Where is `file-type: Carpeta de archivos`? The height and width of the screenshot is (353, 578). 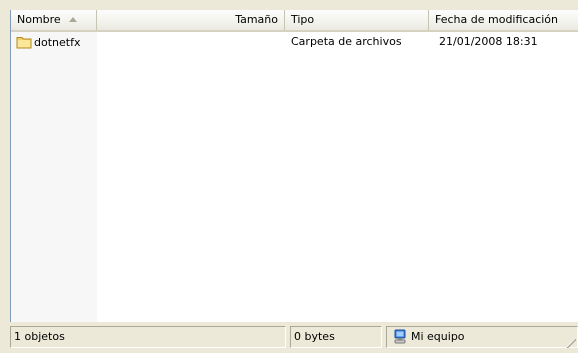 file-type: Carpeta de archivos is located at coordinates (346, 41).